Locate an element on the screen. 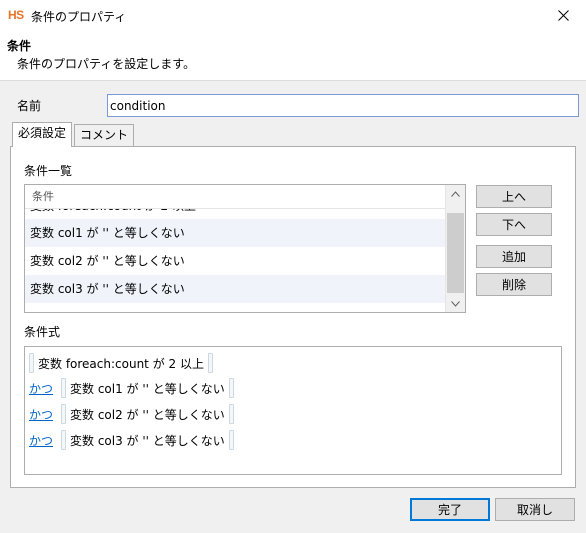 Image resolution: width=586 pixels, height=533 pixels. chevron-up-icon is located at coordinates (455, 193).